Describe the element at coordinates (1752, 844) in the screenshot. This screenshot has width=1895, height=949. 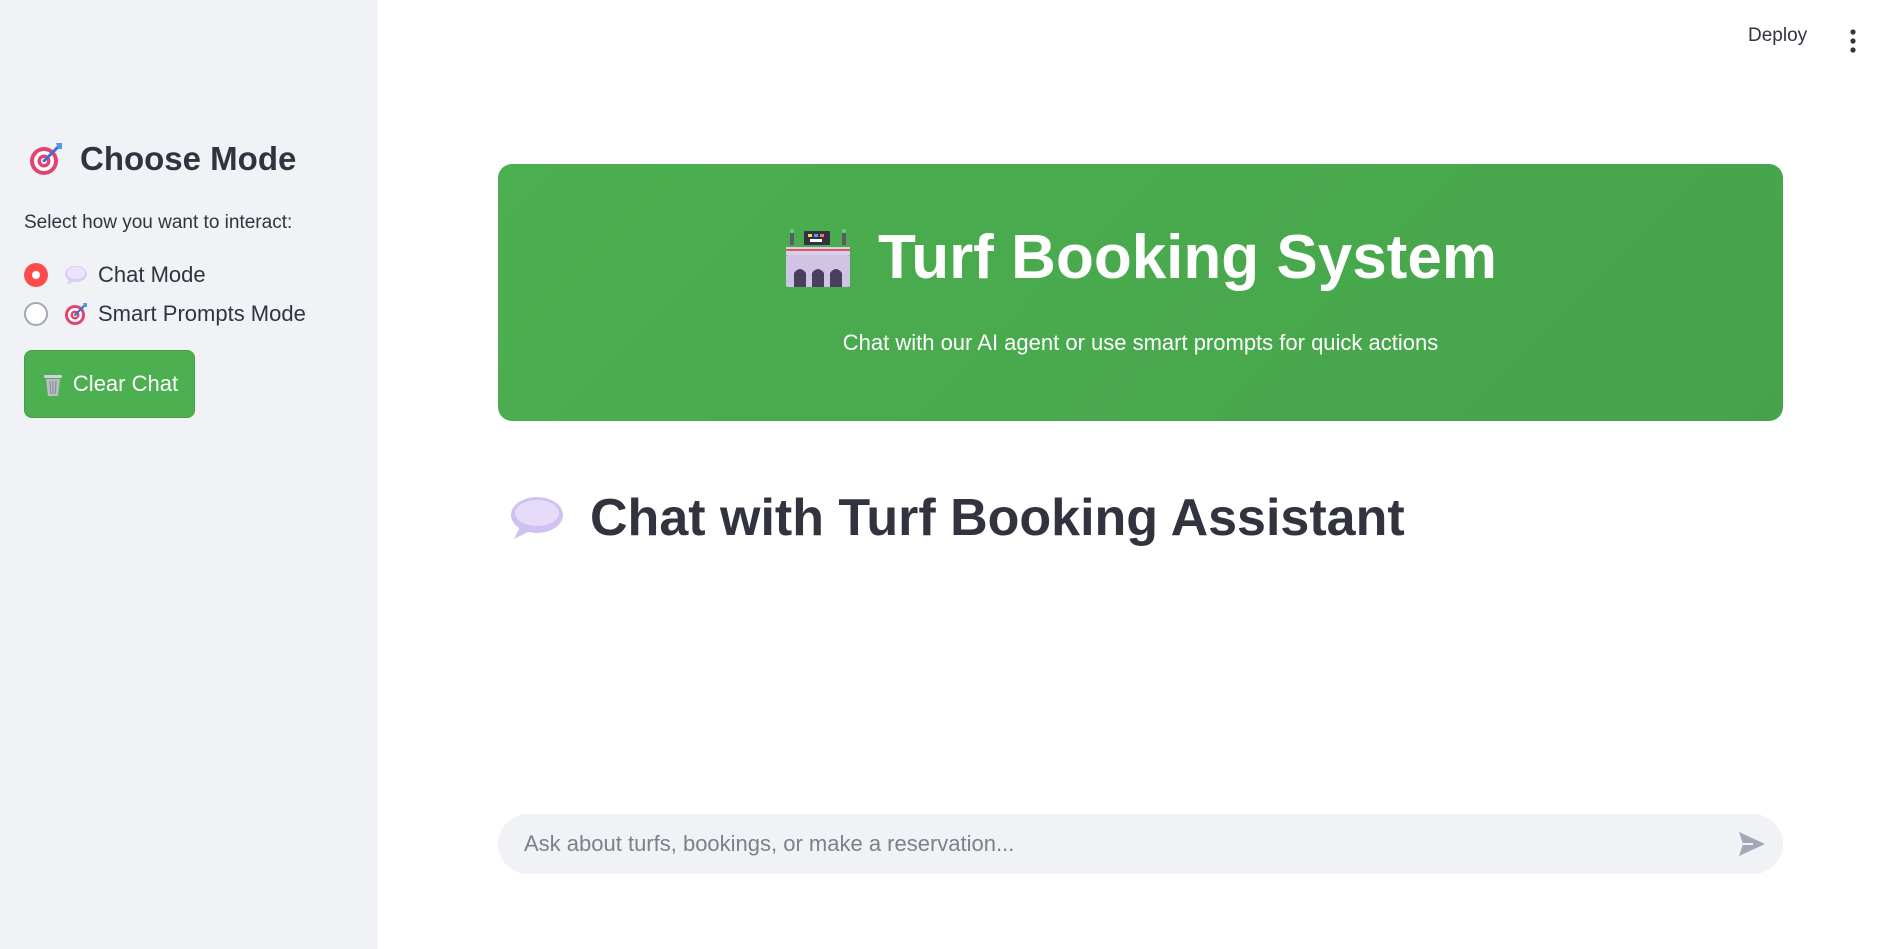
I see `send-icon` at that location.